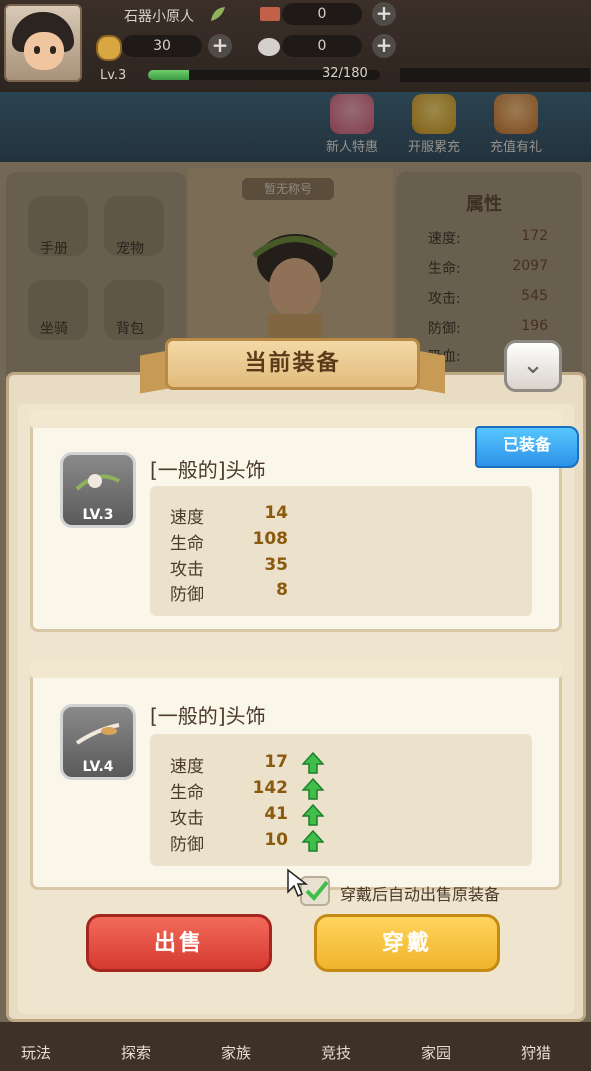 The image size is (591, 1071). What do you see at coordinates (420, 894) in the screenshot?
I see `auto-sell-label: 穿戴后自动出售原装备` at bounding box center [420, 894].